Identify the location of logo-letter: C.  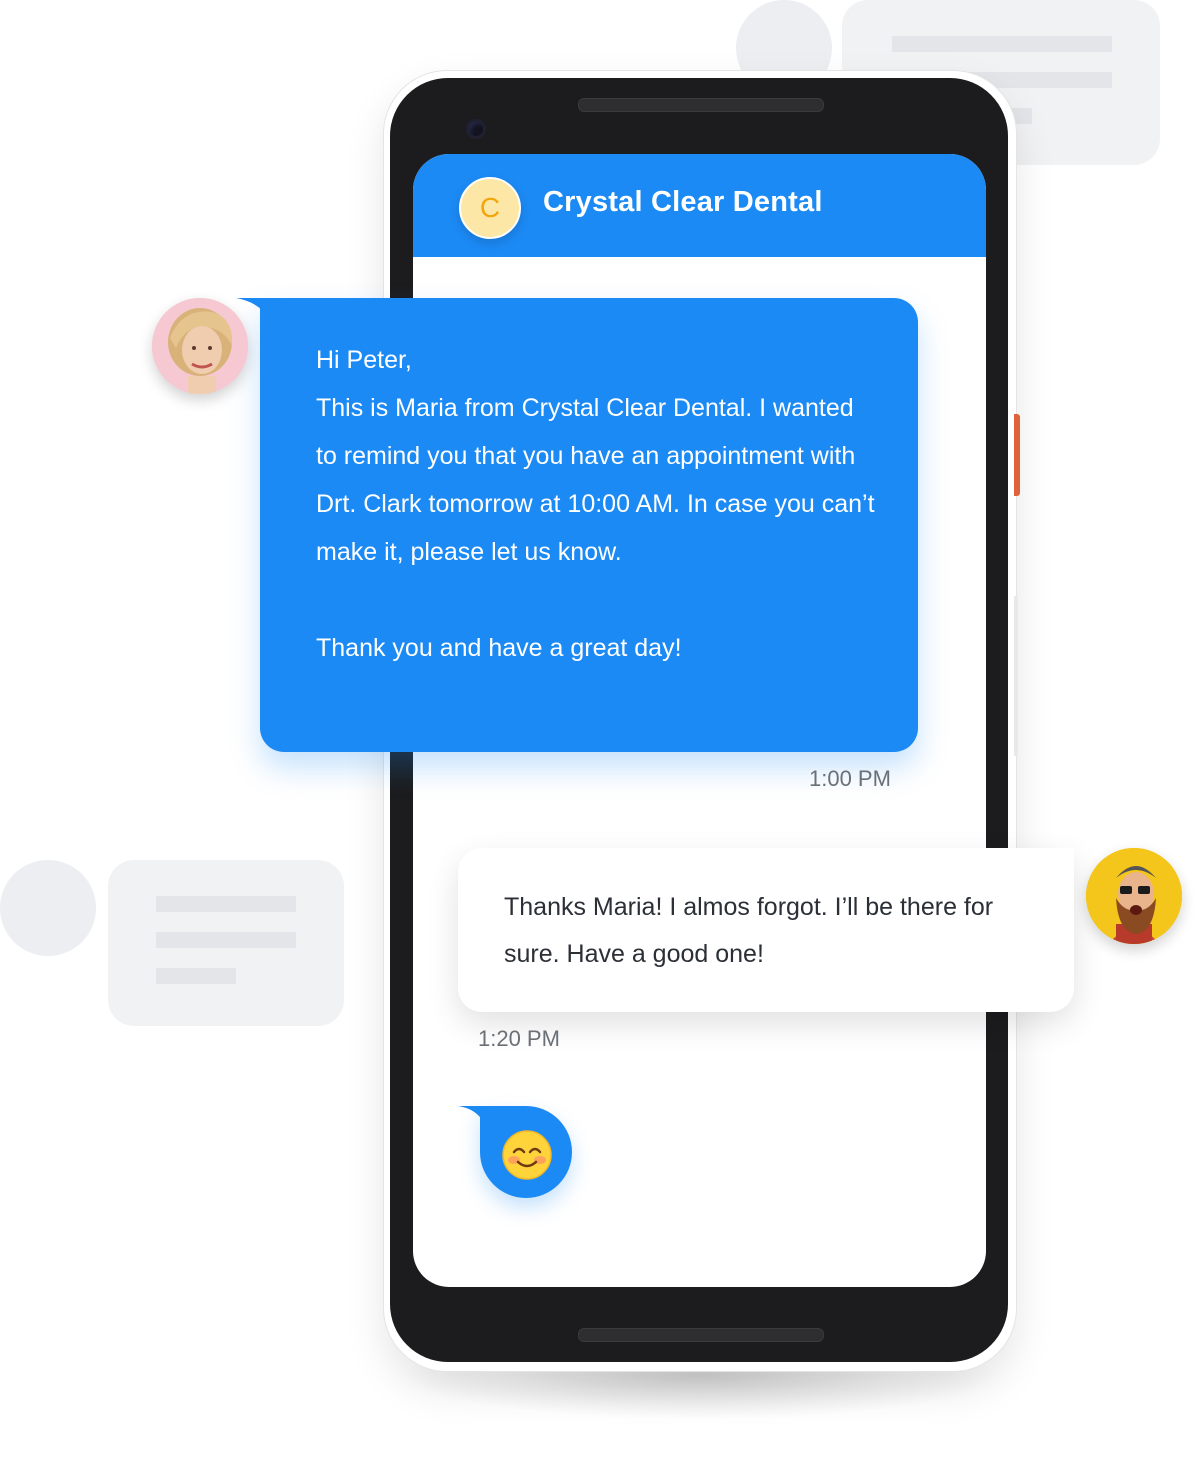
(490, 207).